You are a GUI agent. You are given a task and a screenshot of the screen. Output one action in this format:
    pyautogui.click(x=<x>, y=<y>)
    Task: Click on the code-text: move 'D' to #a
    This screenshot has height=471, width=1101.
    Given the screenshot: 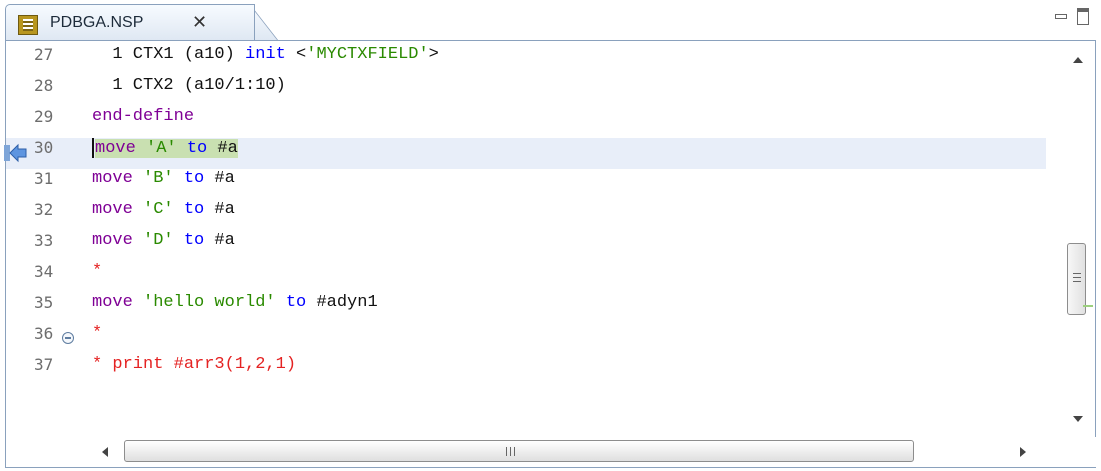 What is the action you would take?
    pyautogui.click(x=163, y=246)
    